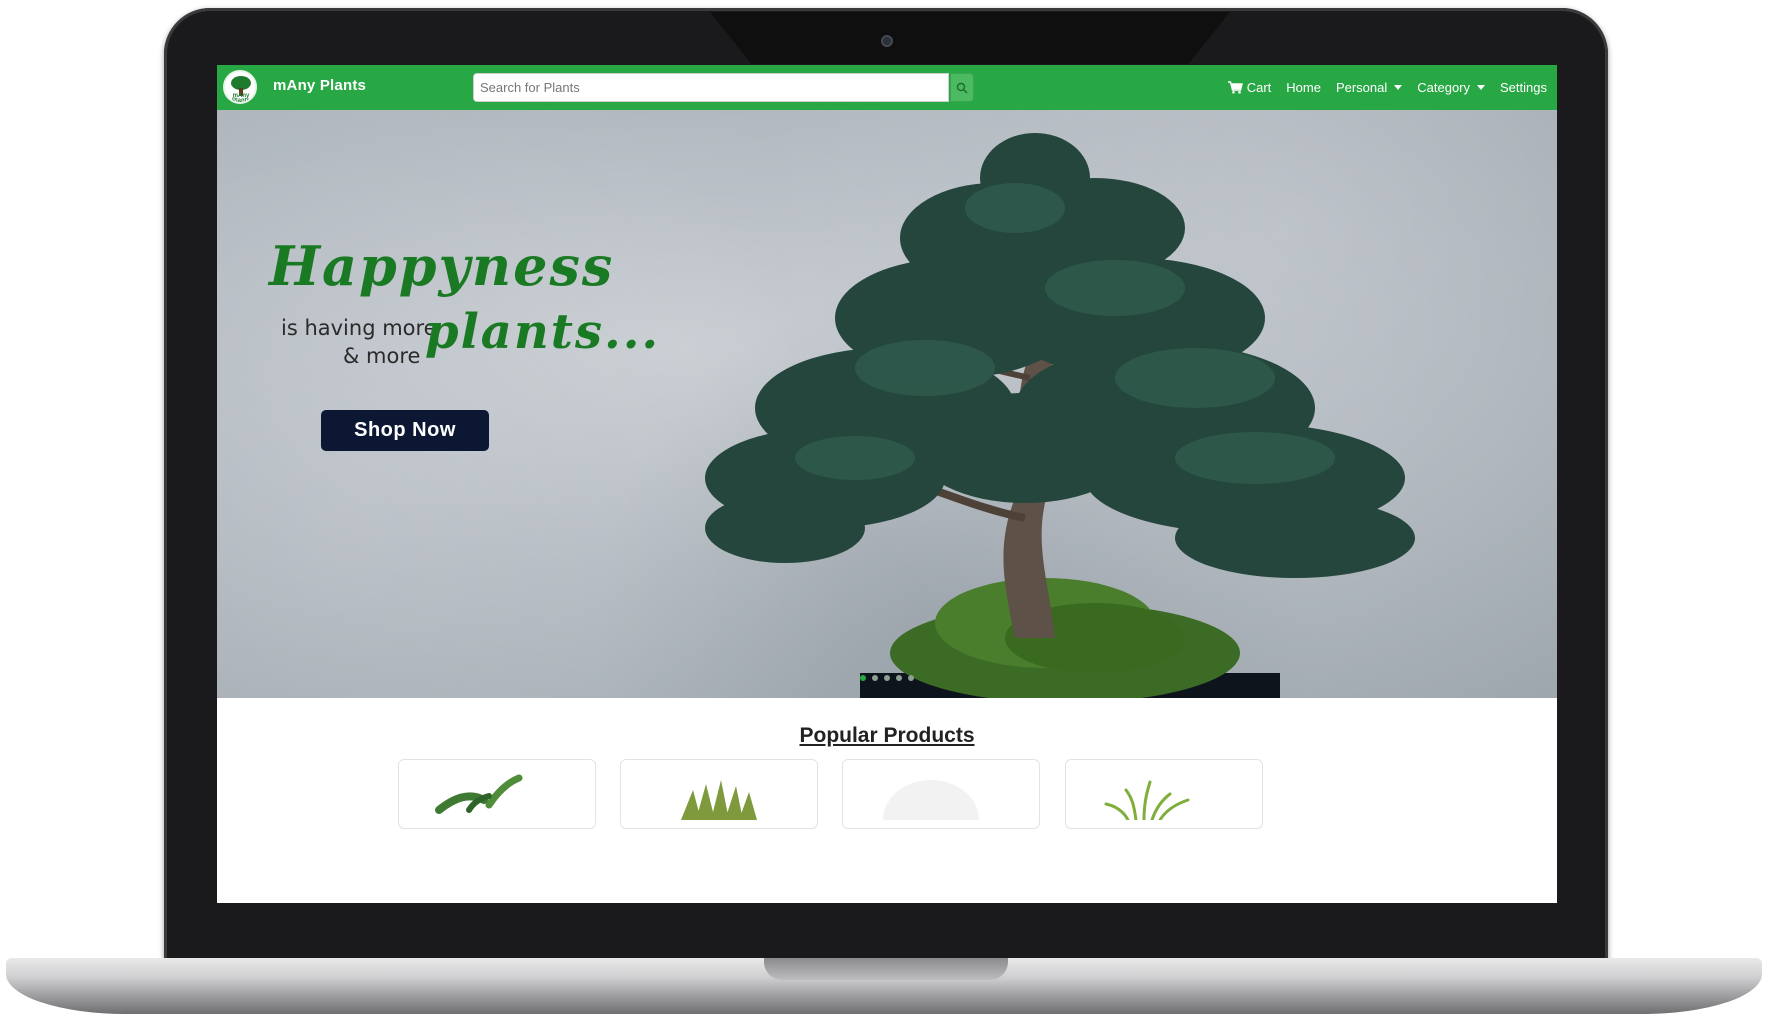 The width and height of the screenshot is (1768, 1016). I want to click on shop-now-button: Shop Now, so click(405, 430).